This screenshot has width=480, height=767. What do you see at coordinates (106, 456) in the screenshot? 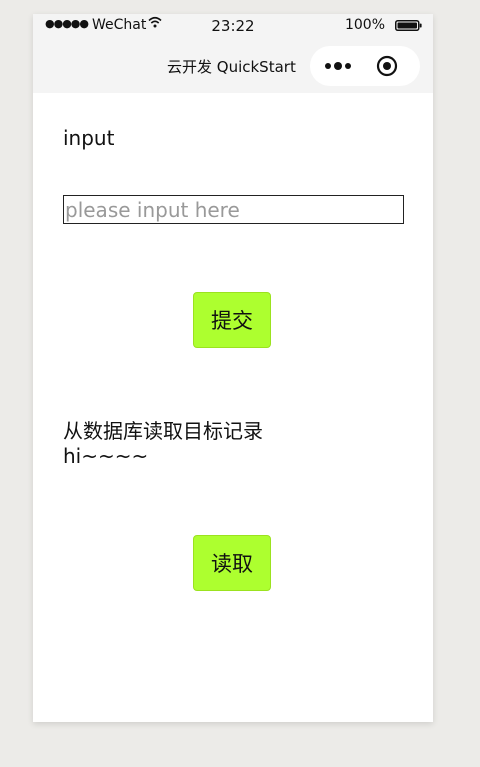
I see `record-value: hi~~~~` at bounding box center [106, 456].